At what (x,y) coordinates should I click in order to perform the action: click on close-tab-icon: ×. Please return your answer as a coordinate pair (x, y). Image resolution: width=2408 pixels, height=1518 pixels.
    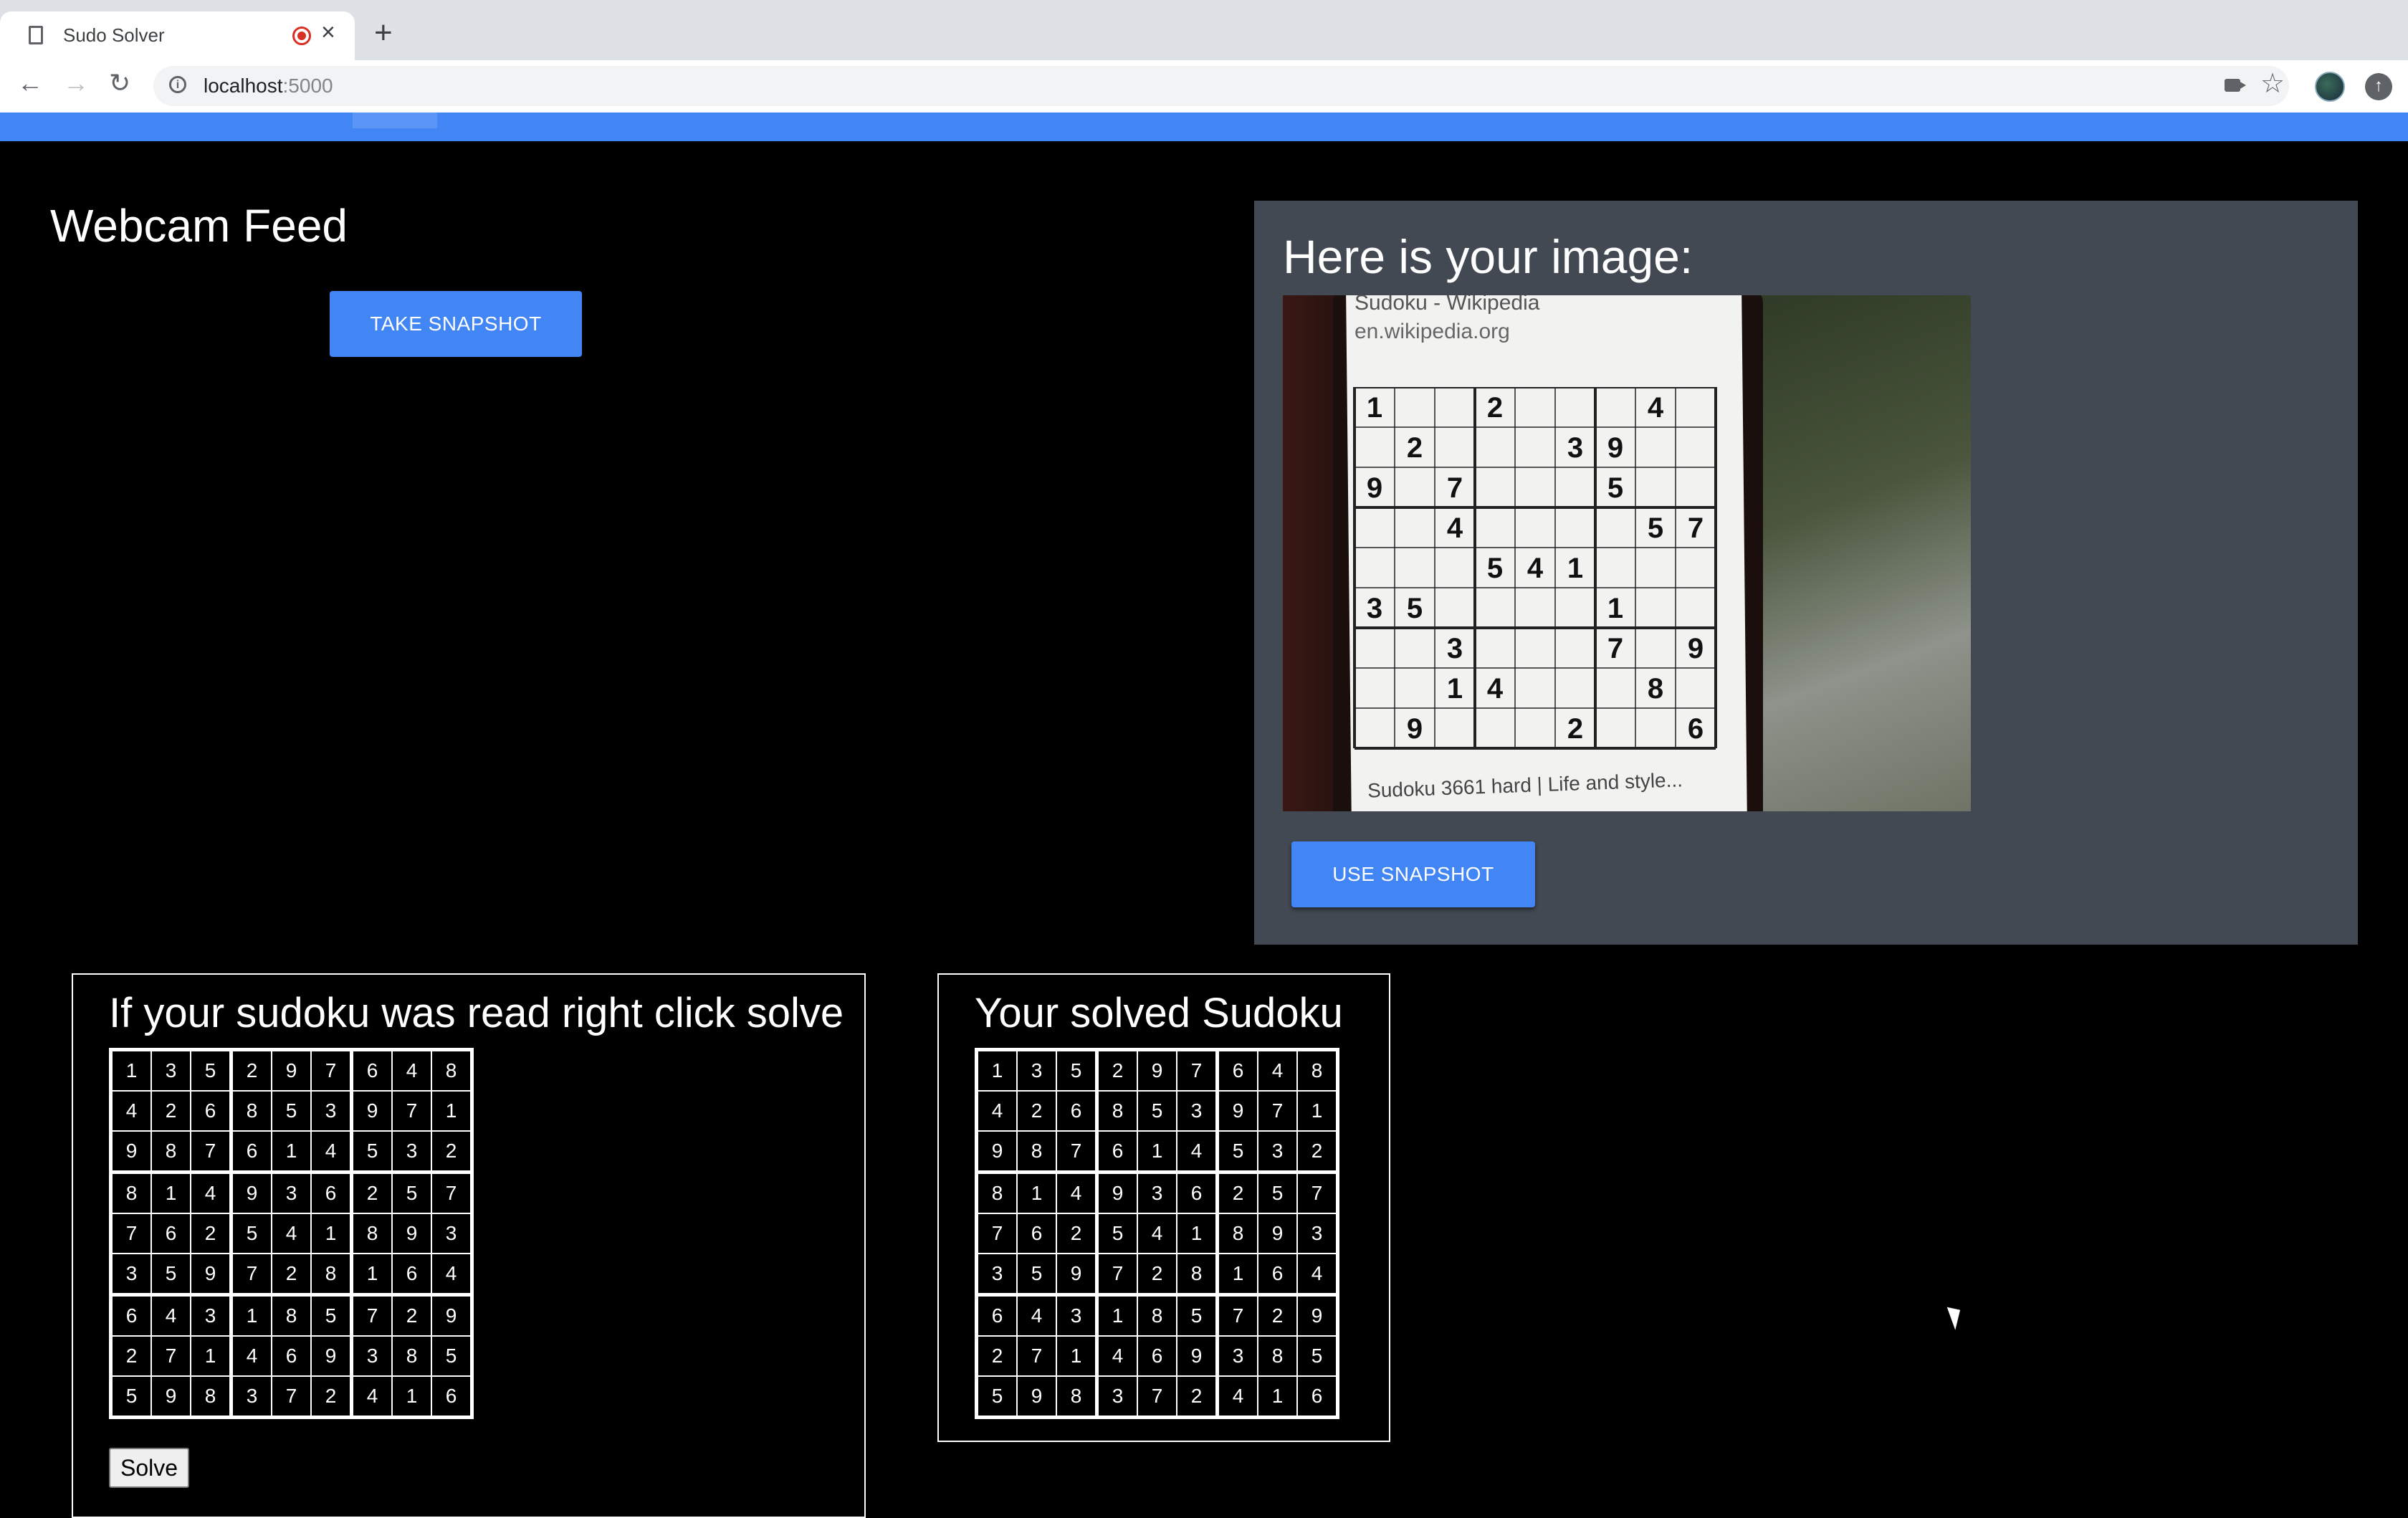
    Looking at the image, I should click on (328, 32).